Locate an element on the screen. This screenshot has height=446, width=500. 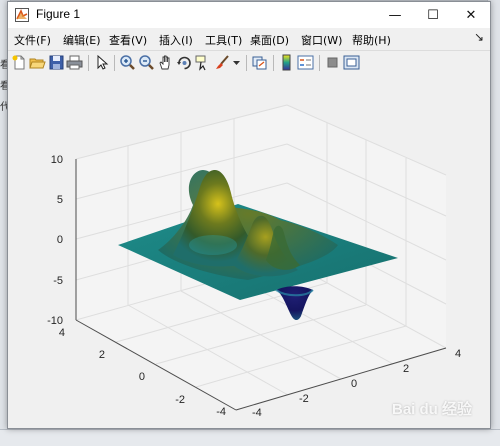
link-plot-icon is located at coordinates (259, 62).